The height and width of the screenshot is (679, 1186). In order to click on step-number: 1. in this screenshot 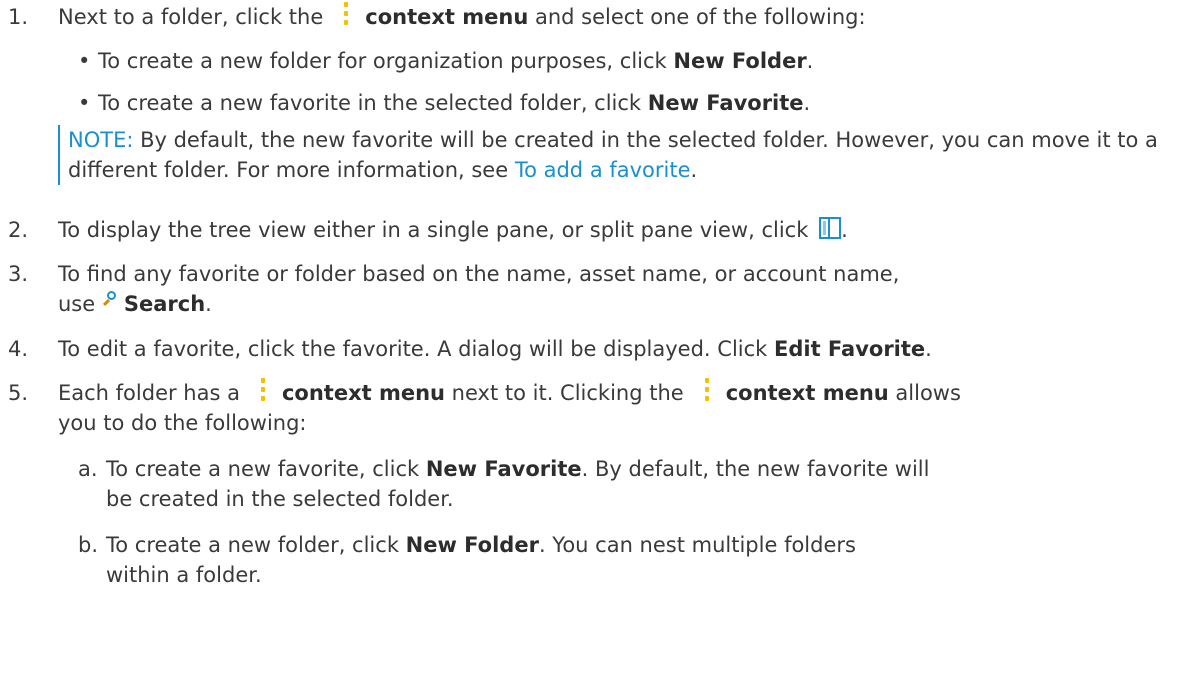, I will do `click(18, 17)`.